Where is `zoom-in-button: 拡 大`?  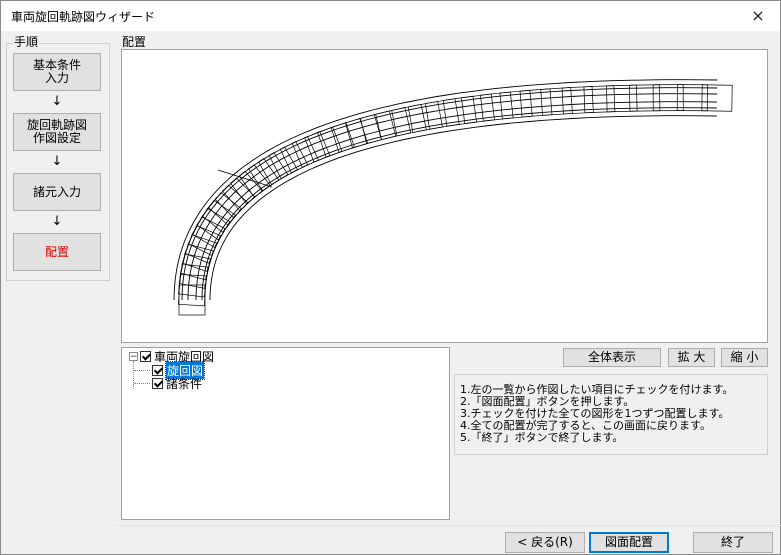
zoom-in-button: 拡 大 is located at coordinates (691, 357).